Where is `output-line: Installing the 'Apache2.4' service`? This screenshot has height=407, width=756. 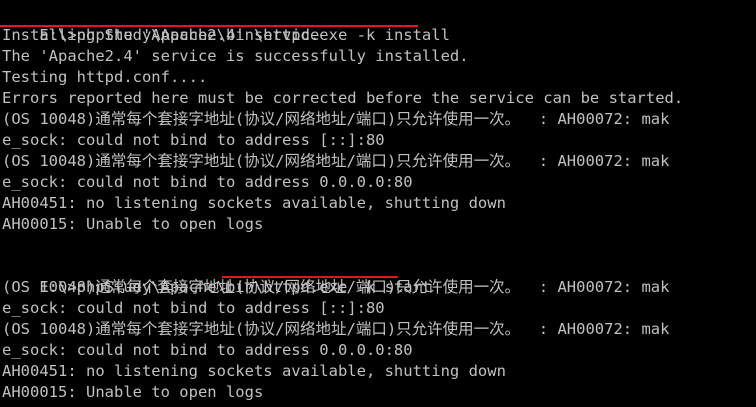 output-line: Installing the 'Apache2.4' service is located at coordinates (161, 35).